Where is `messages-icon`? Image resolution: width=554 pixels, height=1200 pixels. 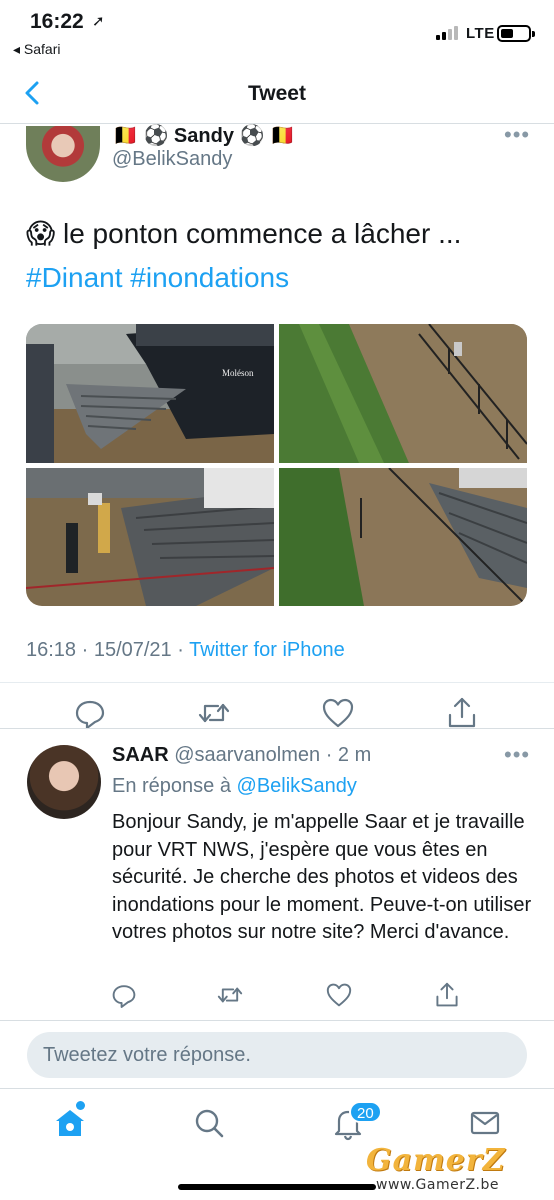 messages-icon is located at coordinates (485, 1123).